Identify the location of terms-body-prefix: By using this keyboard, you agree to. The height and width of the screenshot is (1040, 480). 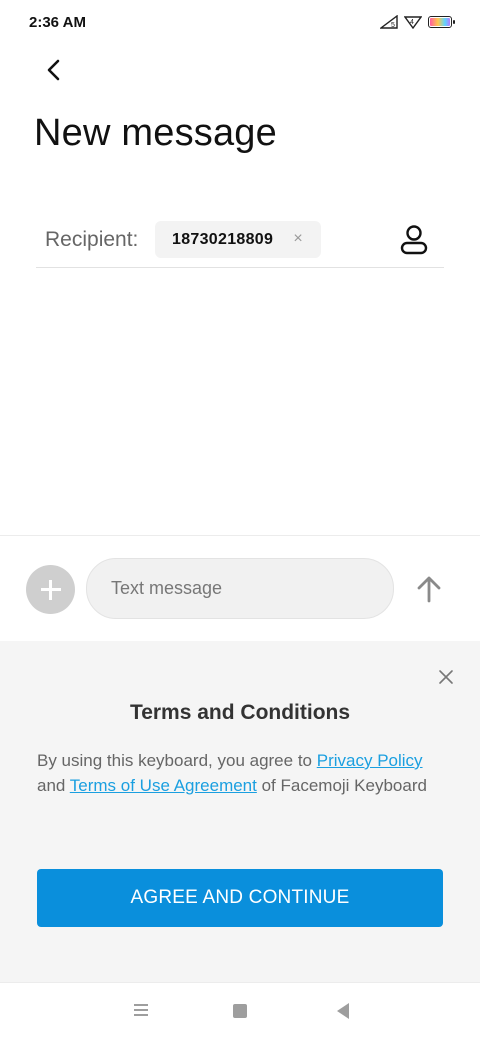
(177, 760).